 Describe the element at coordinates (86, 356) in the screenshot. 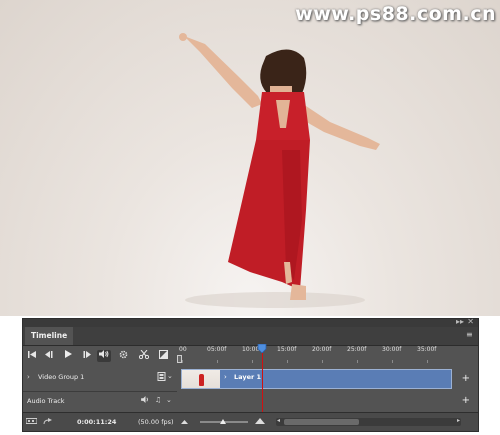

I see `next-frame-icon` at that location.